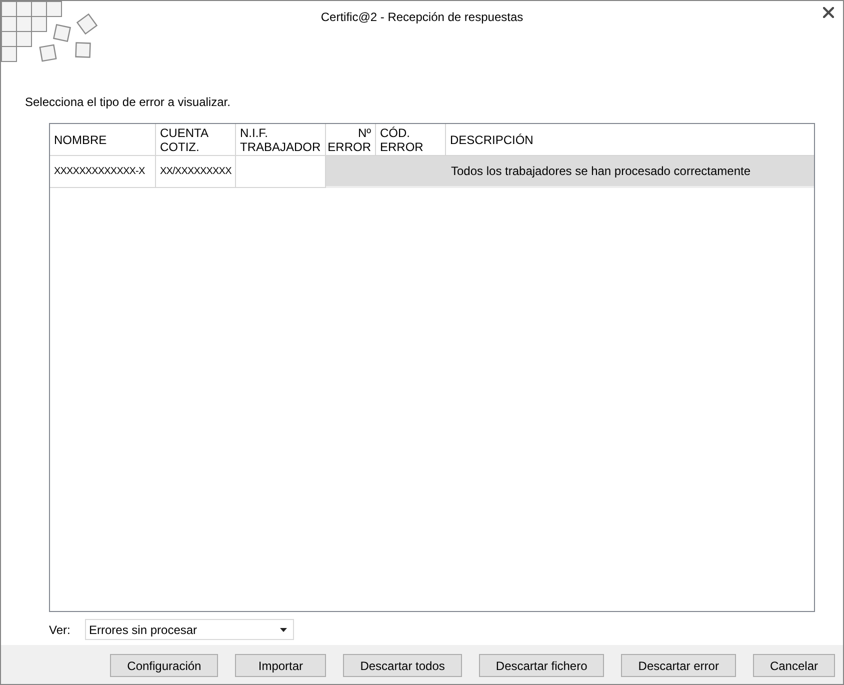 The image size is (844, 685). What do you see at coordinates (196, 140) in the screenshot?
I see `column-header: CUENTA COTIZ.` at bounding box center [196, 140].